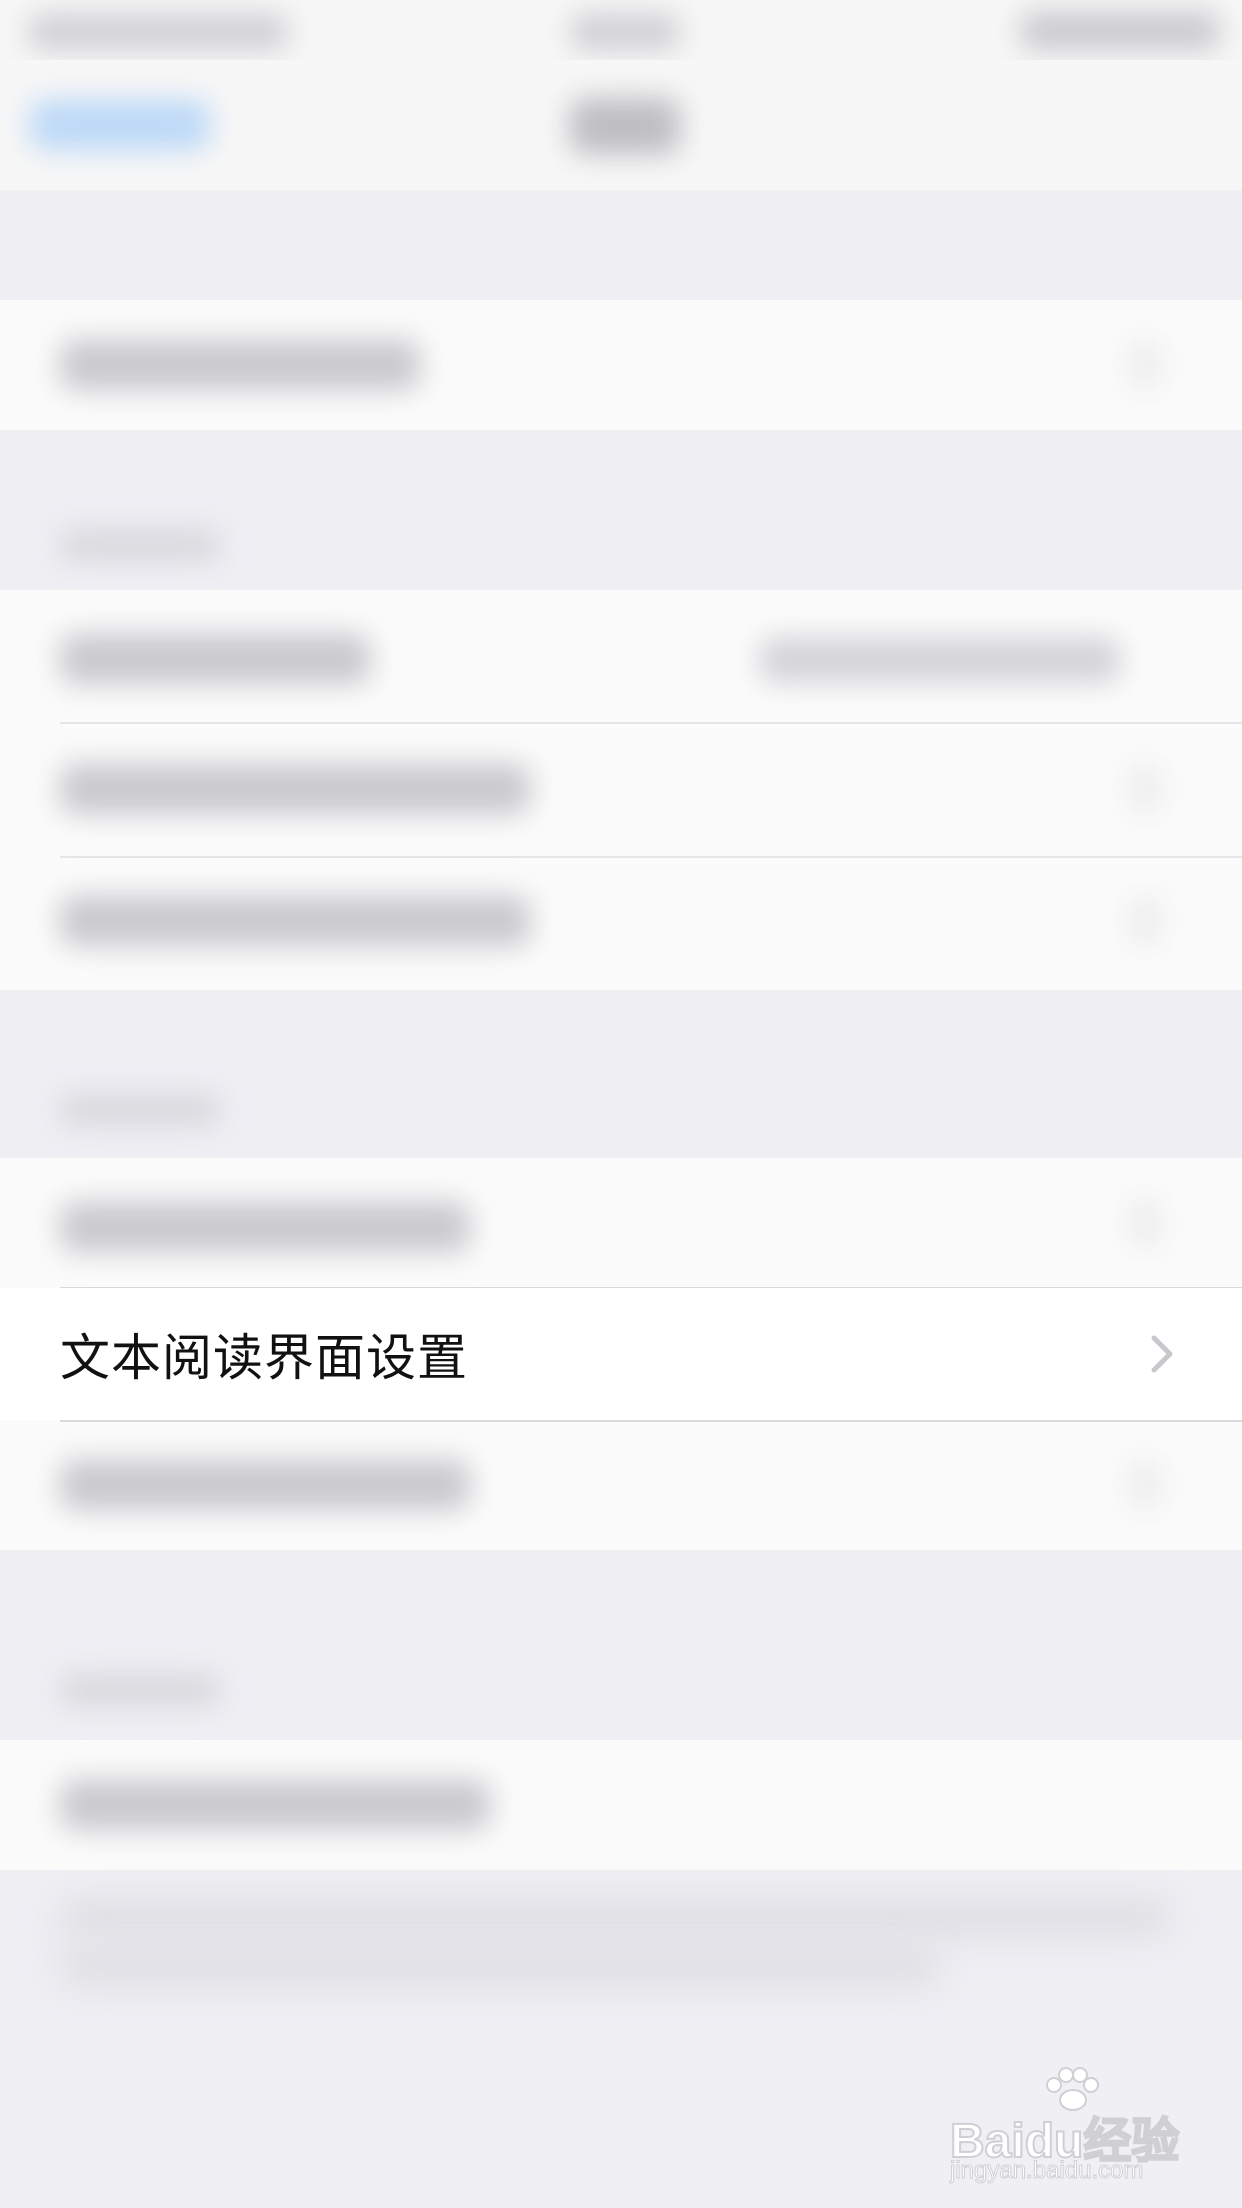  I want to click on baidu-watermark: Baidu经验 jingyan.baidu.com, so click(1069, 2125).